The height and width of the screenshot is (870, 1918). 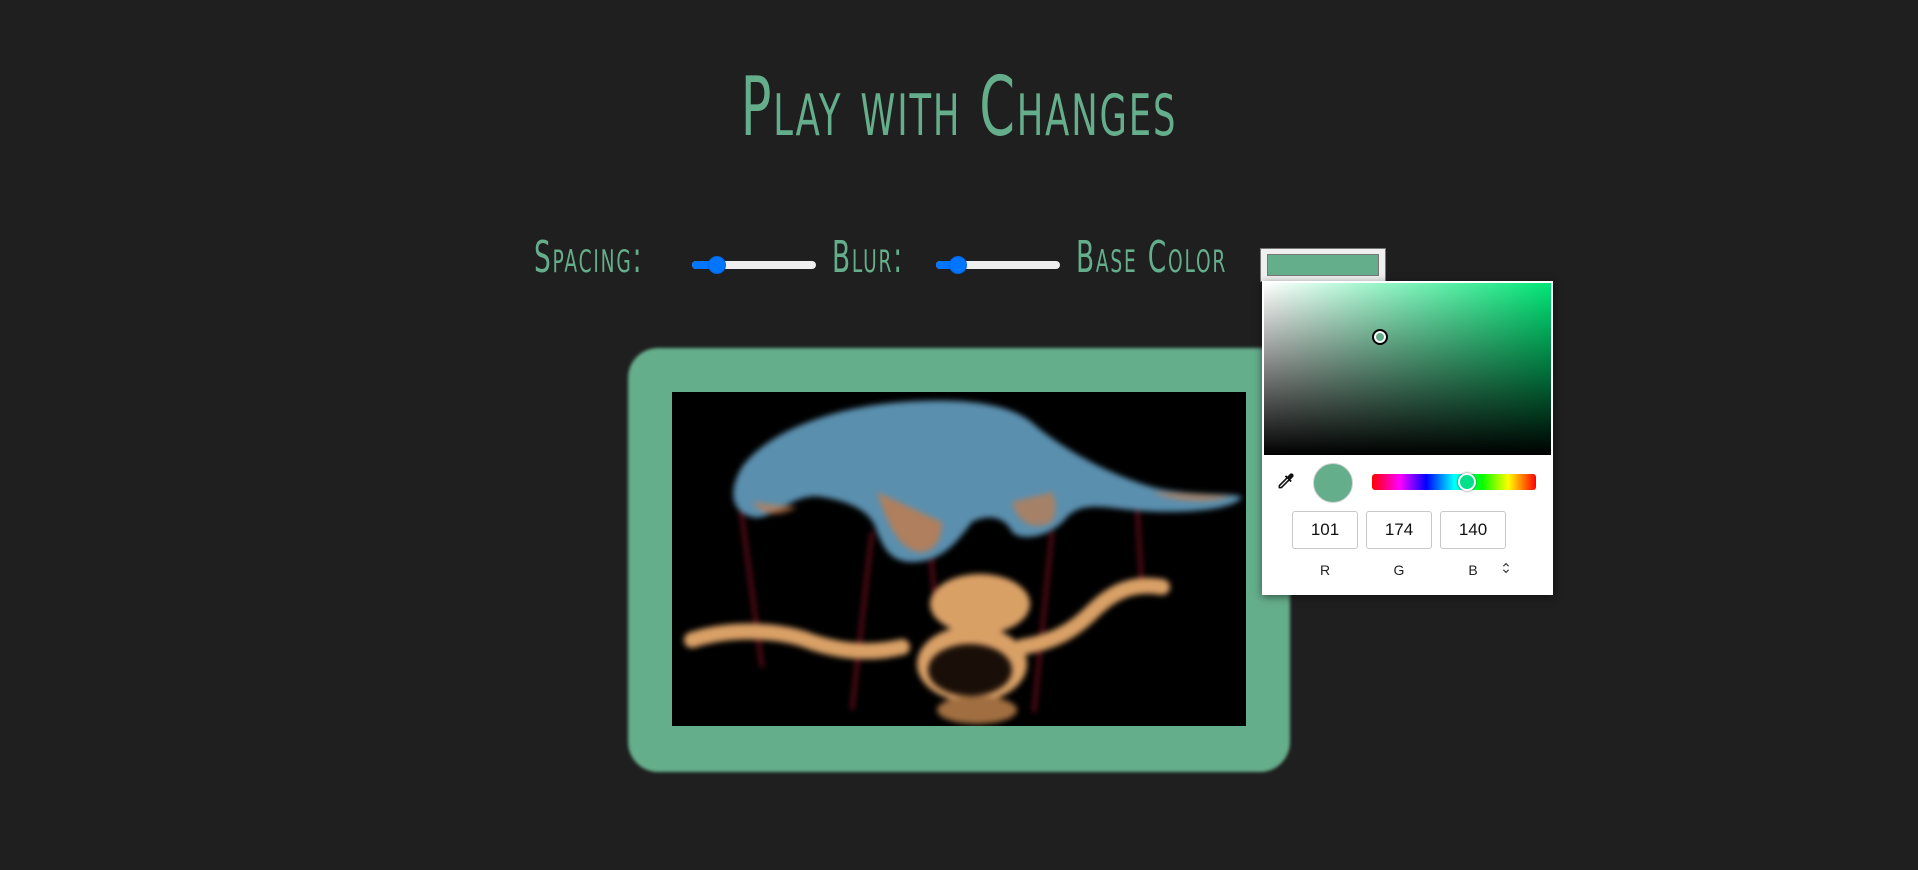 I want to click on green-input: 174, so click(x=1399, y=530).